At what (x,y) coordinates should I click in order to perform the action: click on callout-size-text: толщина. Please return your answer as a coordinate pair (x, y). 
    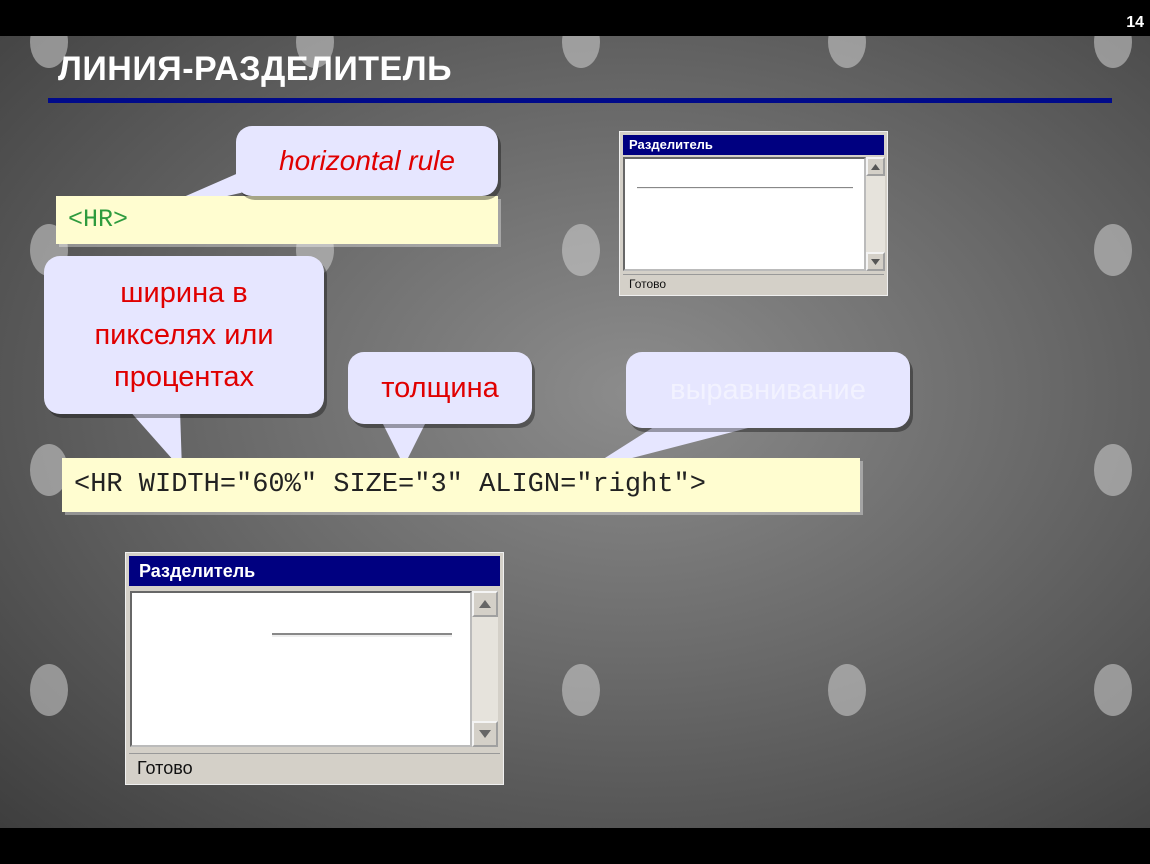
    Looking at the image, I should click on (440, 387).